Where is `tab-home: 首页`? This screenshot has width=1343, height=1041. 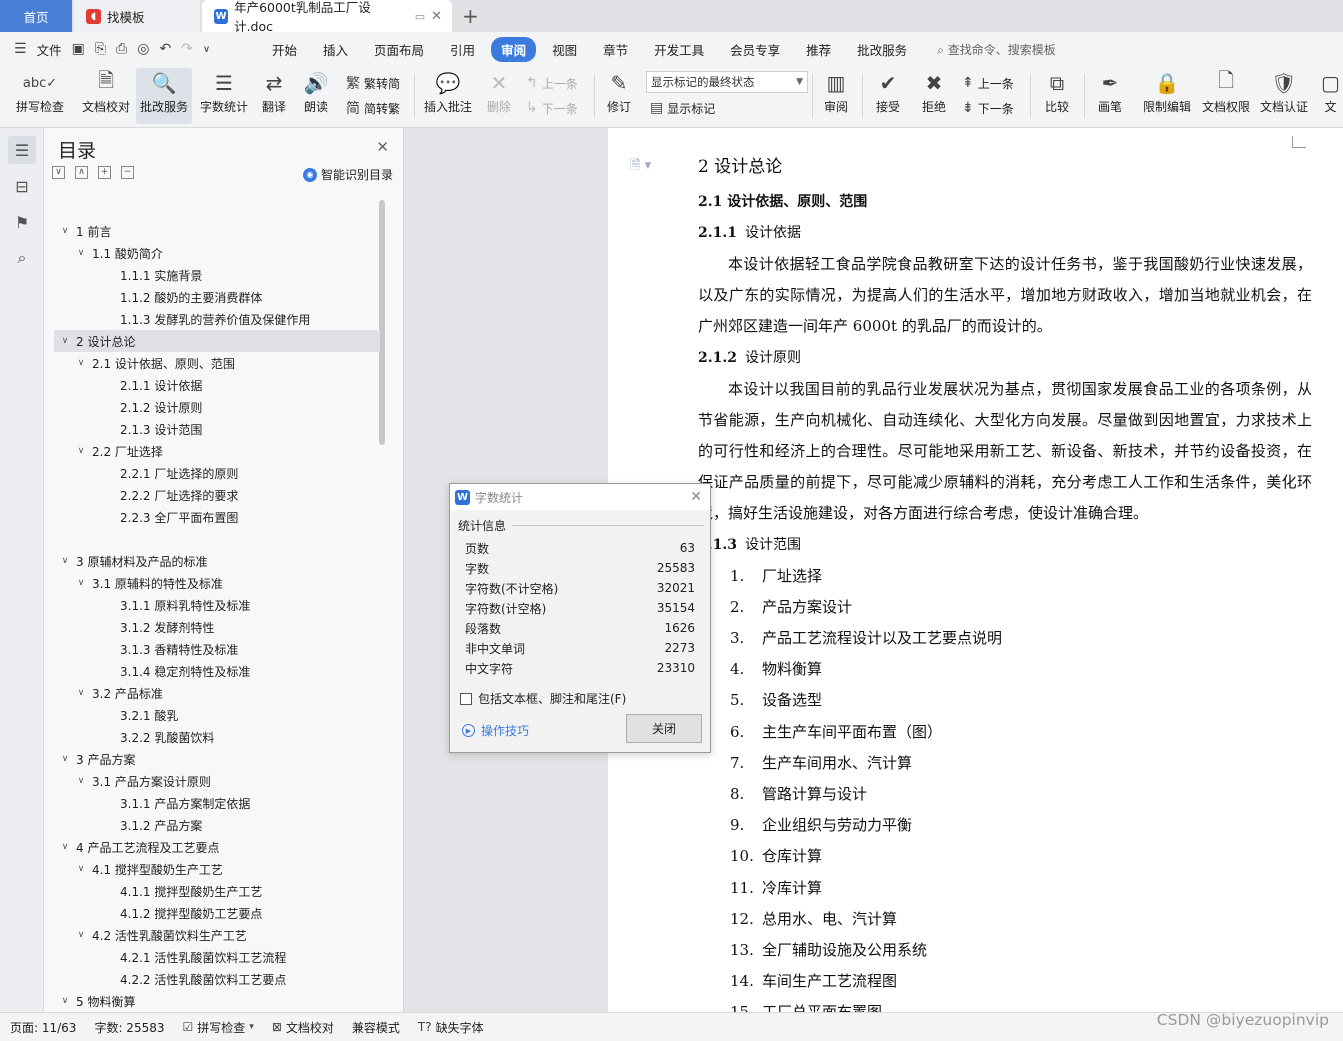
tab-home: 首页 is located at coordinates (36, 16).